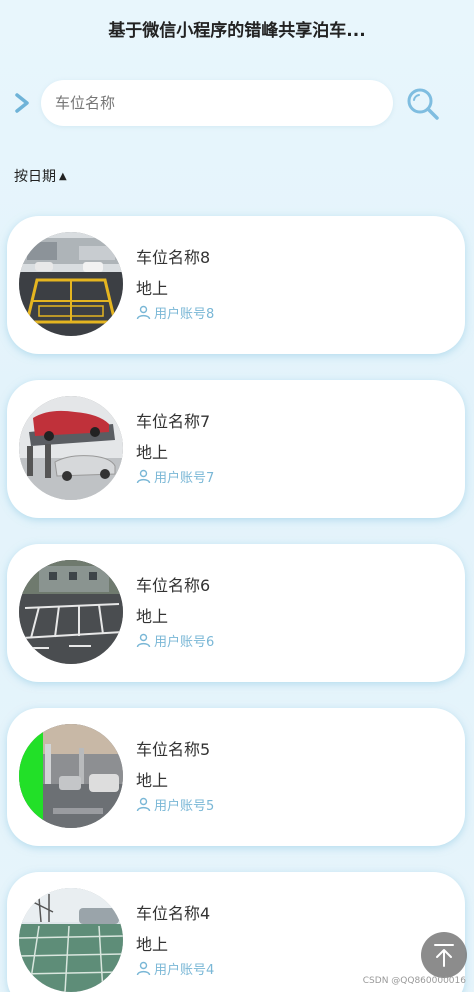 Image resolution: width=474 pixels, height=992 pixels. I want to click on watermark: CSDN @QQ860000016, so click(414, 981).